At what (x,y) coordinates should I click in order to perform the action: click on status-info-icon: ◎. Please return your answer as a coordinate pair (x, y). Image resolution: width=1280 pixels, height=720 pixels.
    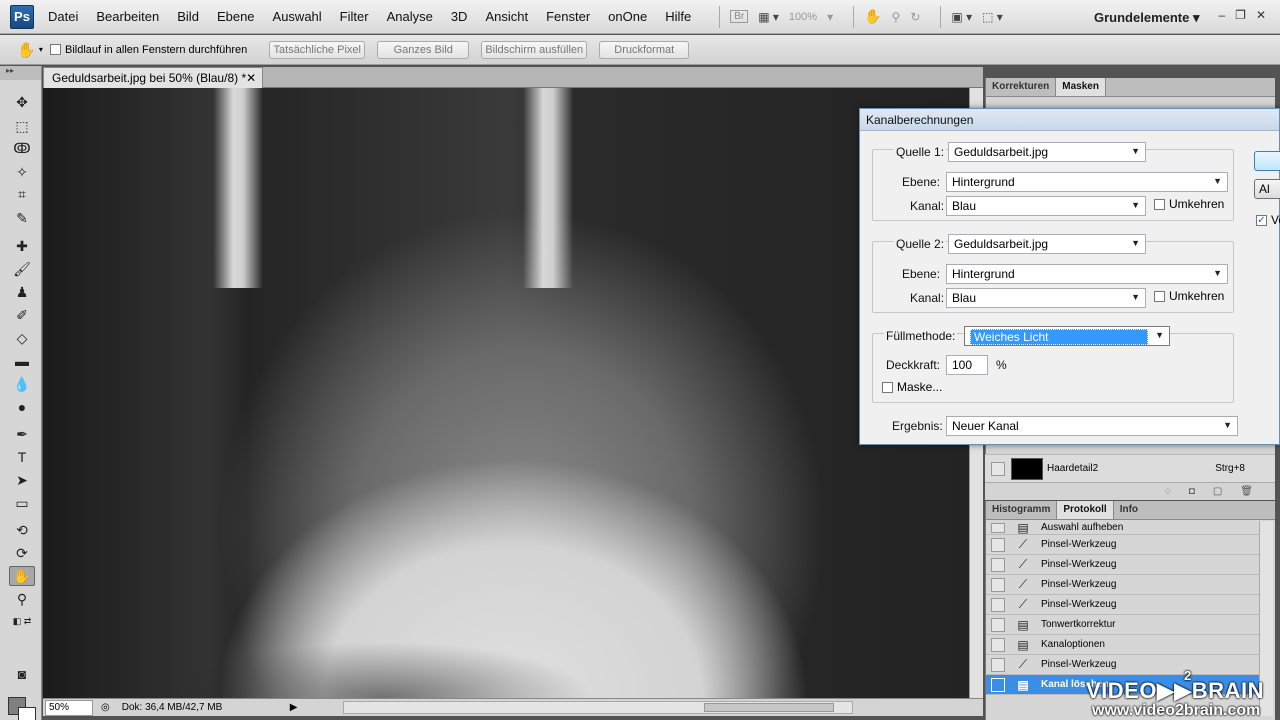
    Looking at the image, I should click on (105, 707).